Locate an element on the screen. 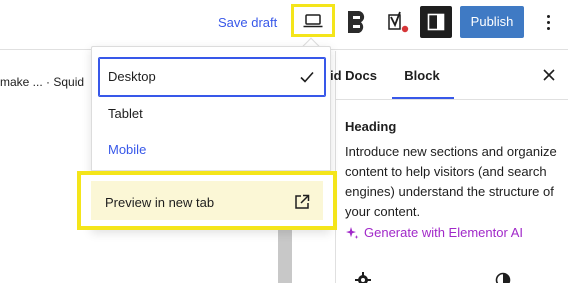  generate-ai-link: Generate with Elementor AI is located at coordinates (455, 233).